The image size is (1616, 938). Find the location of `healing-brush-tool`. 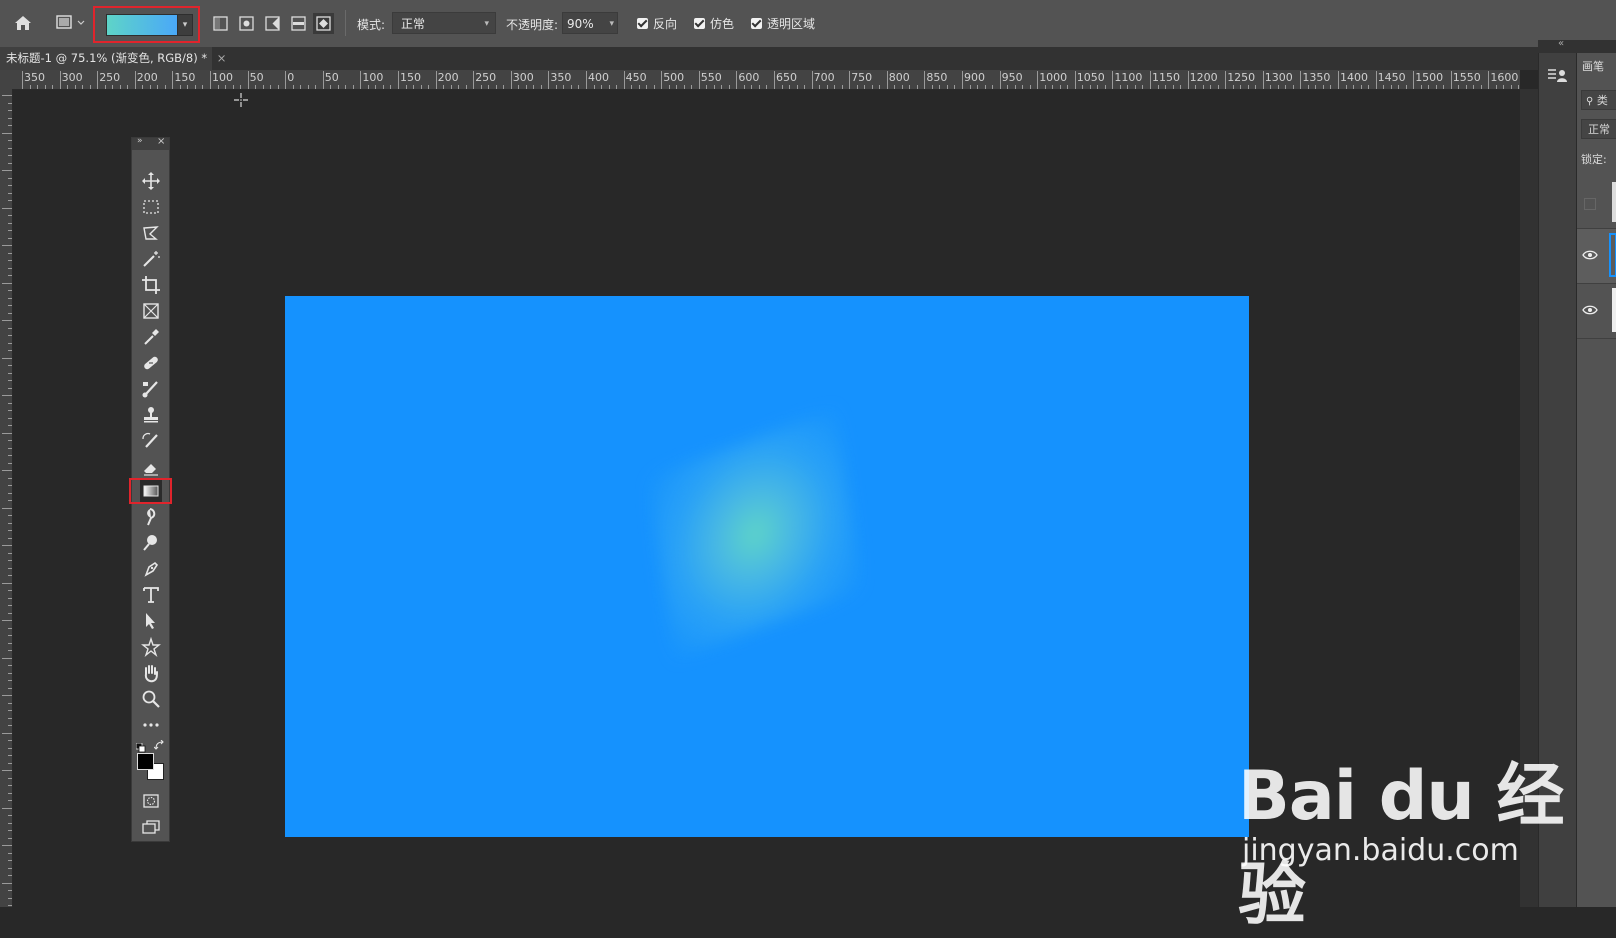

healing-brush-tool is located at coordinates (151, 363).